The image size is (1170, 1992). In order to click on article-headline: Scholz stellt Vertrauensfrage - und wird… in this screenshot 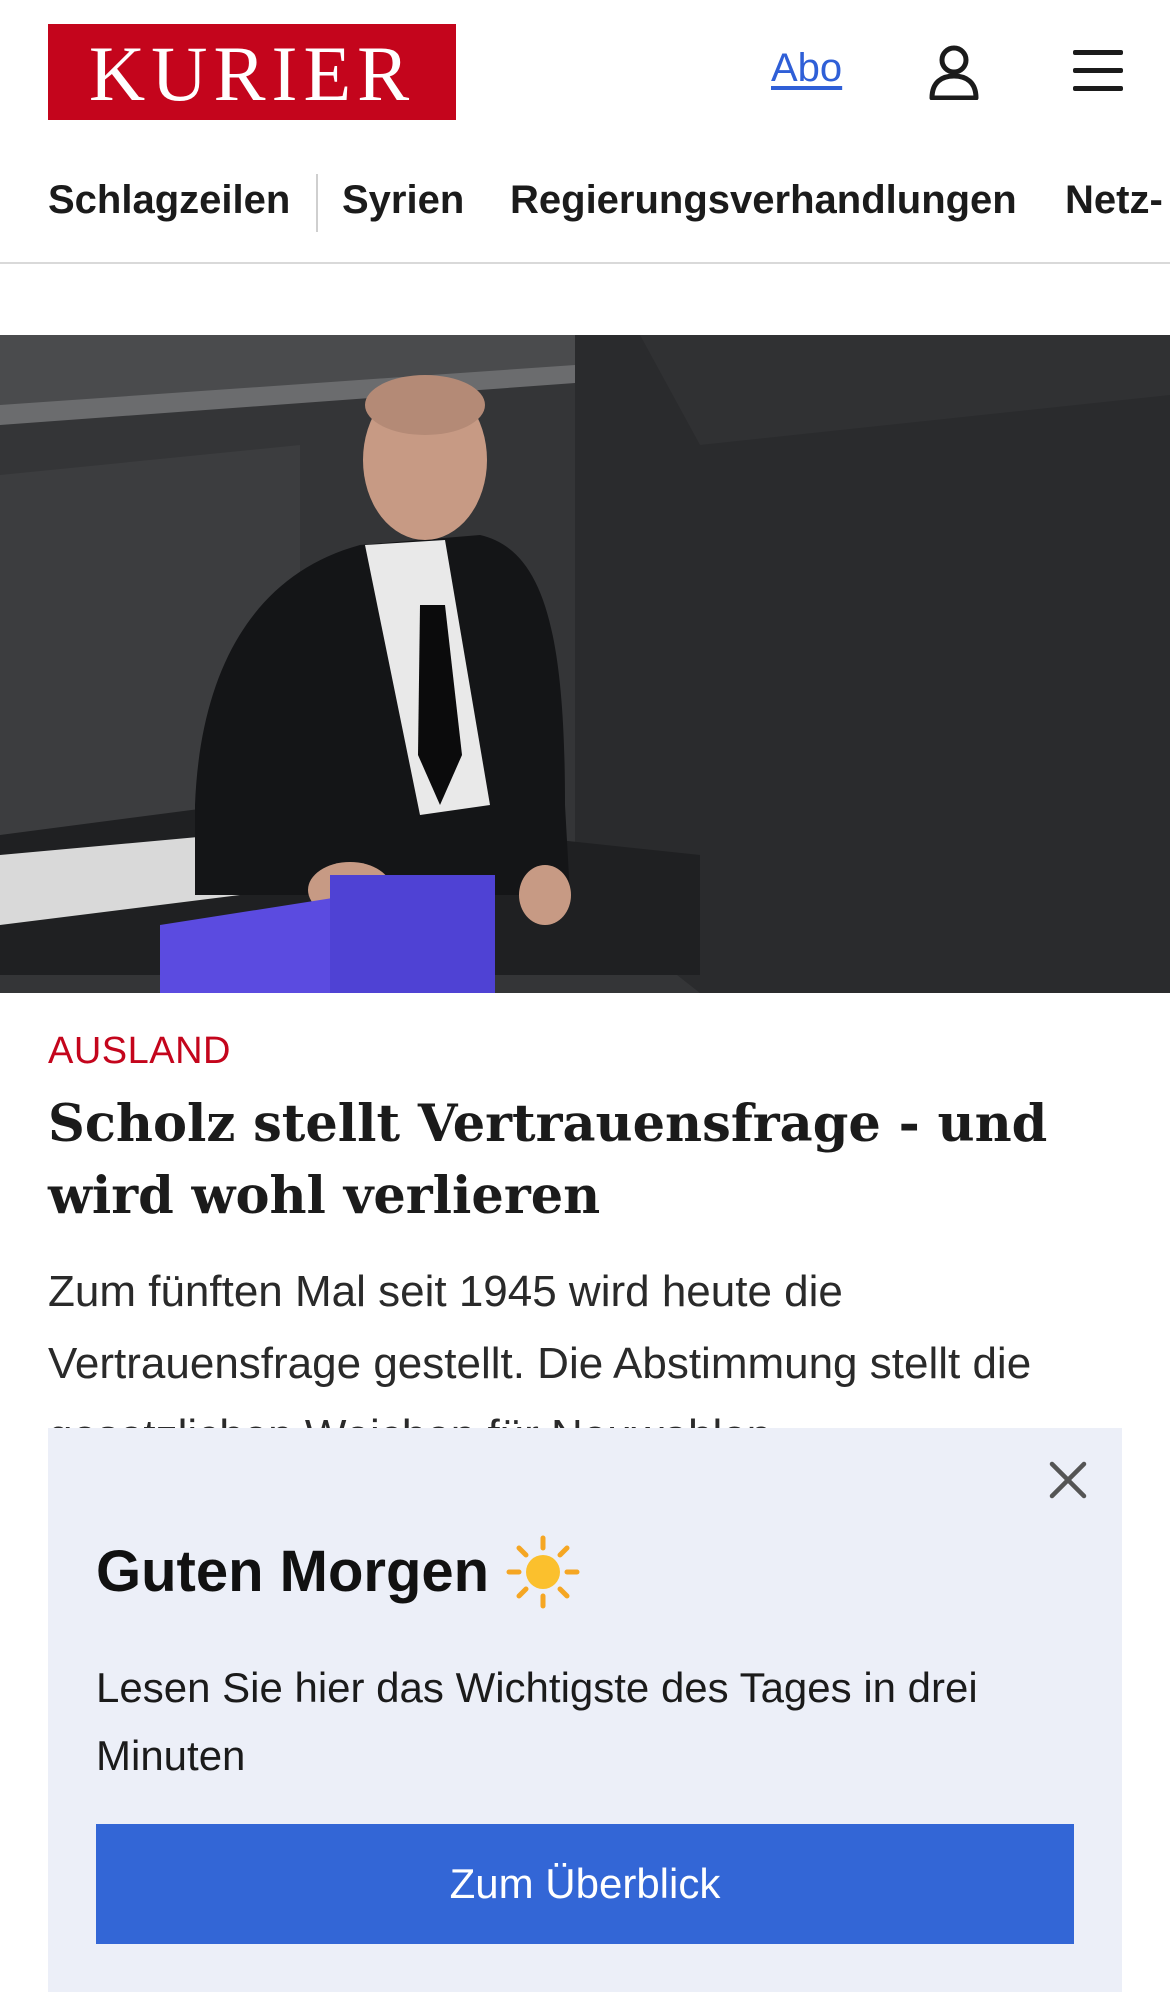, I will do `click(588, 1160)`.